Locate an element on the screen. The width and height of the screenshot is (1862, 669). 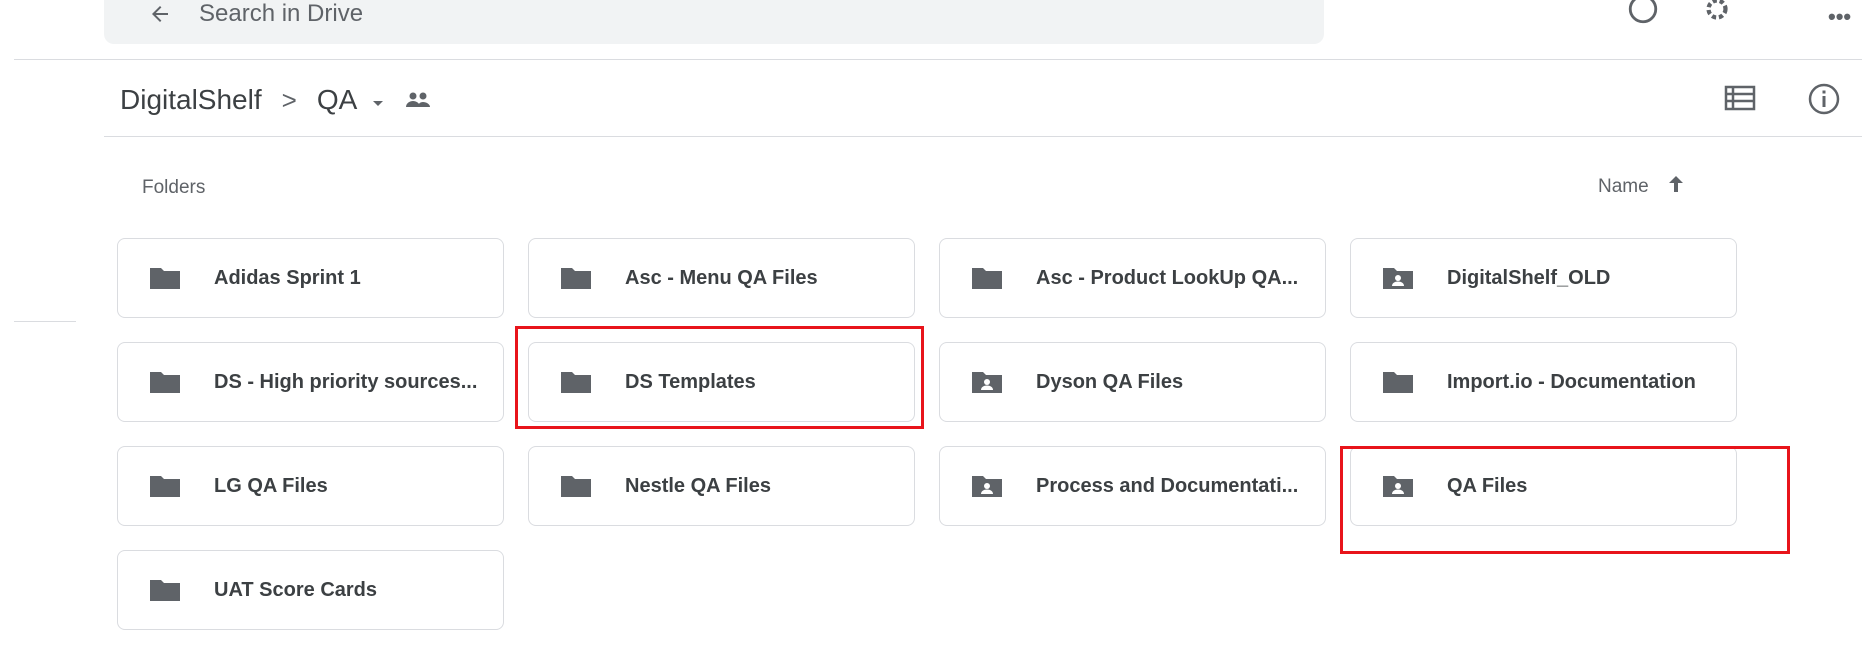
apps-dots-icon: ••• is located at coordinates (1839, 17).